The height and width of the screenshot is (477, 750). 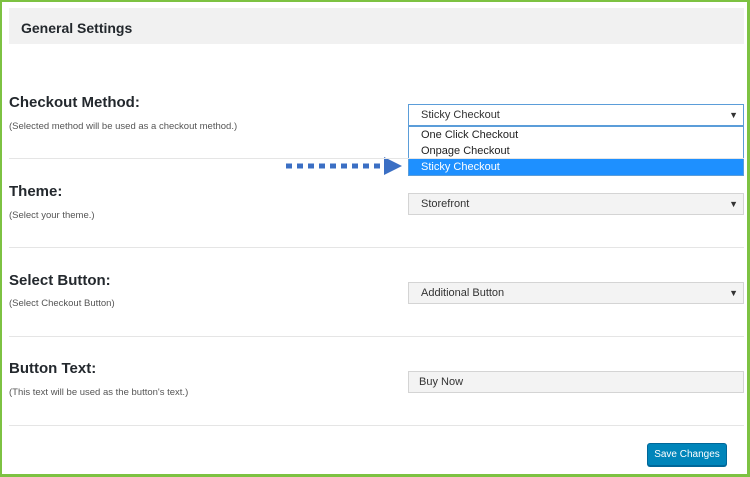 What do you see at coordinates (36, 191) in the screenshot?
I see `theme-label: Theme:` at bounding box center [36, 191].